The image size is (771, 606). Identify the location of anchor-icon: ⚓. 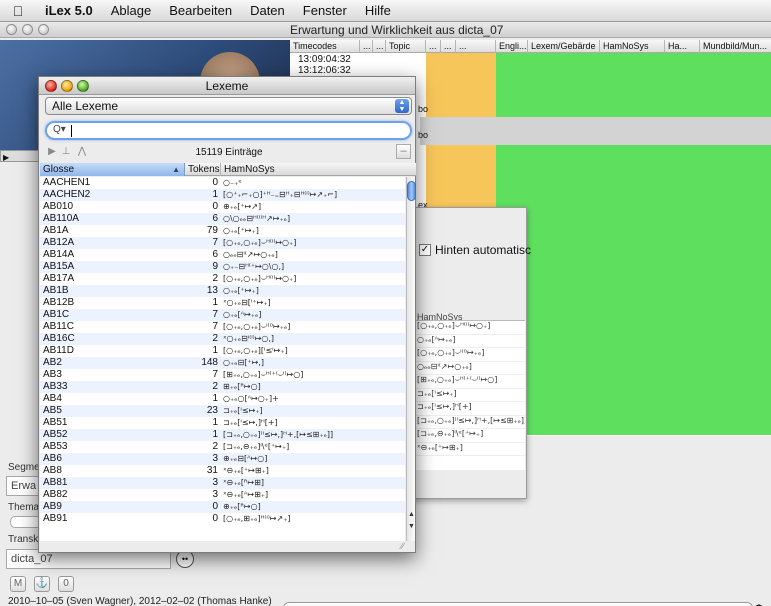
(42, 584).